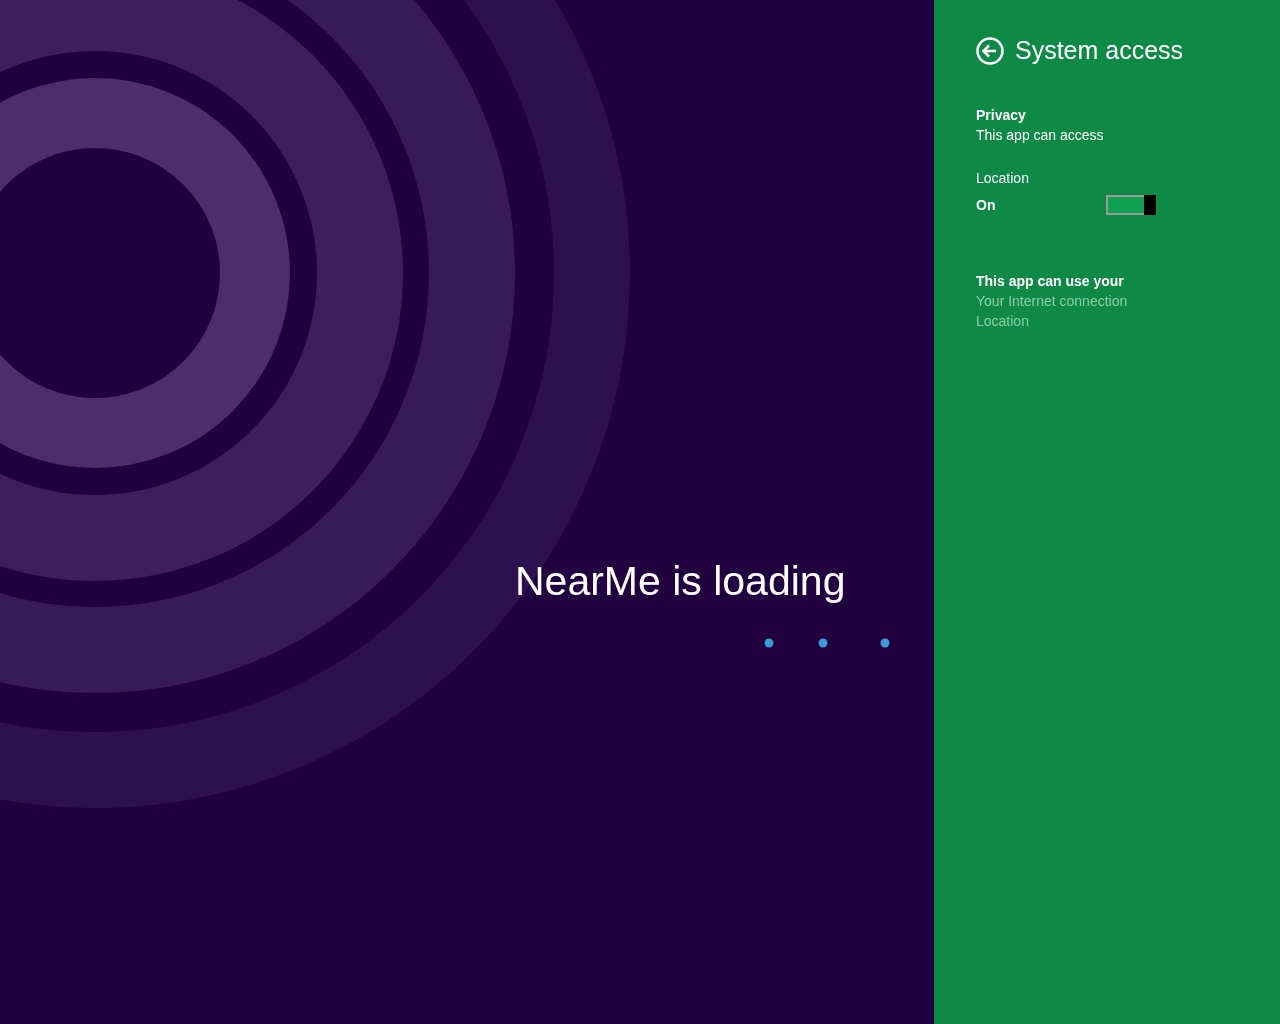 Image resolution: width=1280 pixels, height=1024 pixels. I want to click on toggle-switch, so click(1131, 205).